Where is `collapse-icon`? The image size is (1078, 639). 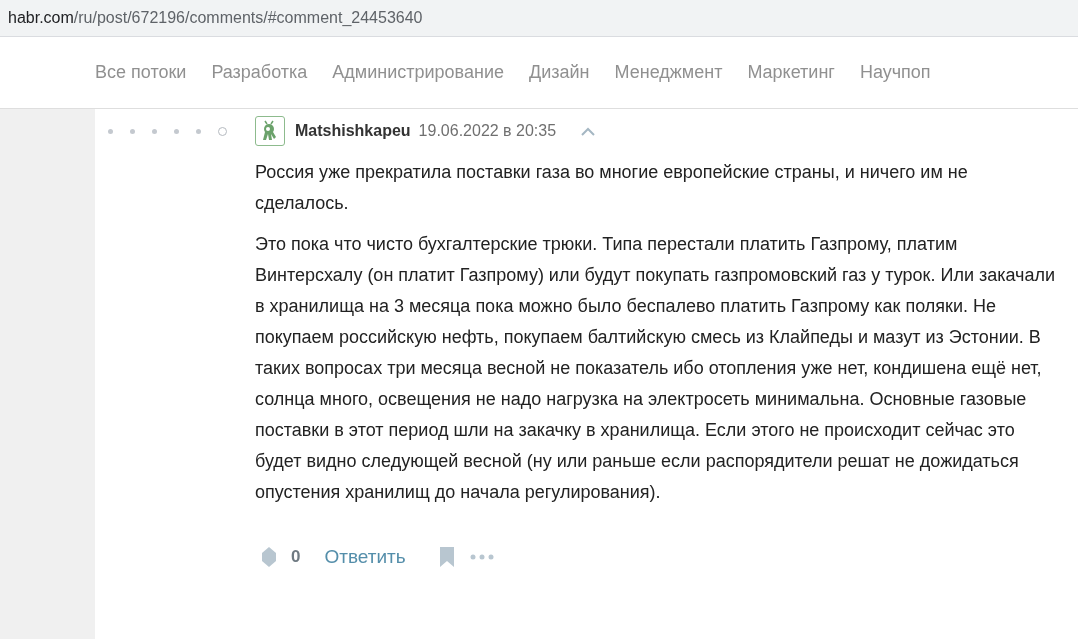 collapse-icon is located at coordinates (588, 131).